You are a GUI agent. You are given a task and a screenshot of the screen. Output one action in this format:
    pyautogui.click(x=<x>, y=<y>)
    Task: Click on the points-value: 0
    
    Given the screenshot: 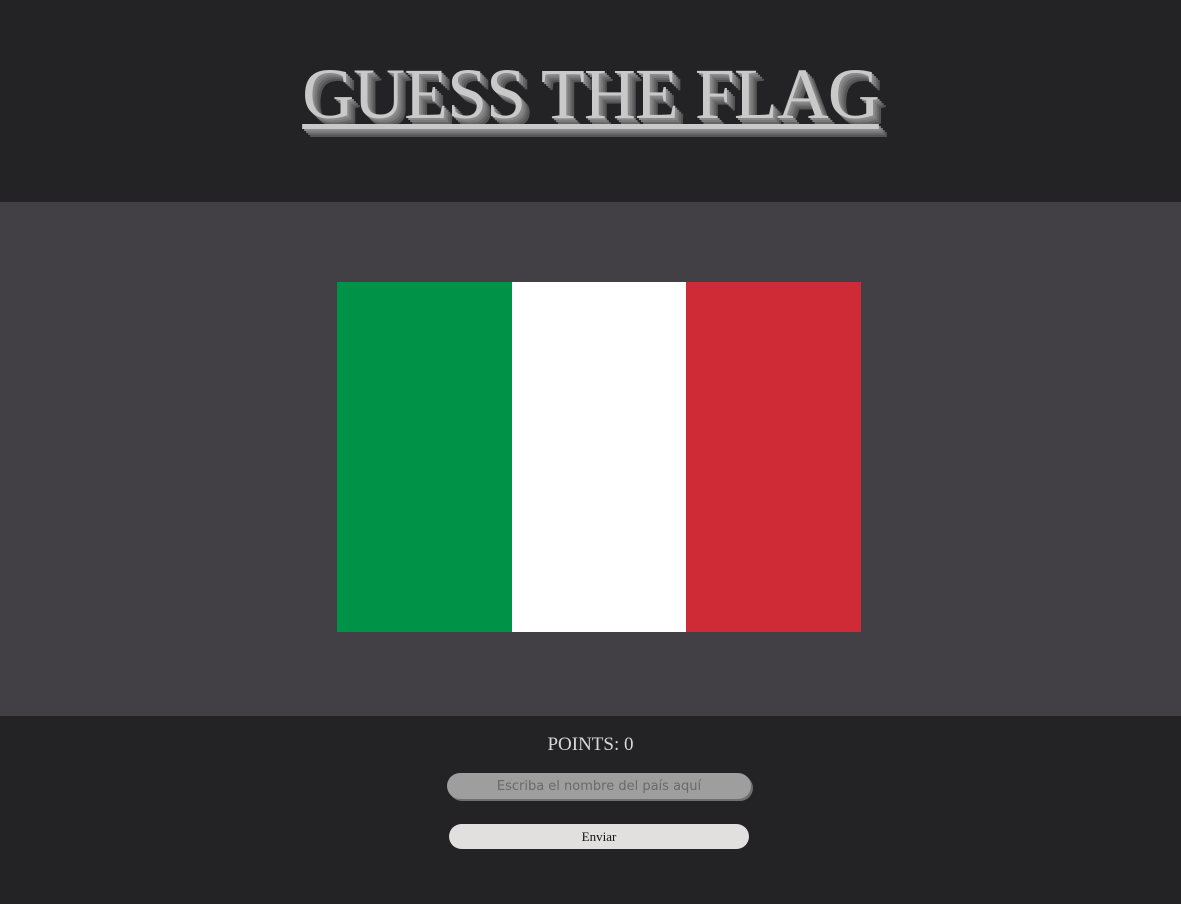 What is the action you would take?
    pyautogui.click(x=629, y=744)
    